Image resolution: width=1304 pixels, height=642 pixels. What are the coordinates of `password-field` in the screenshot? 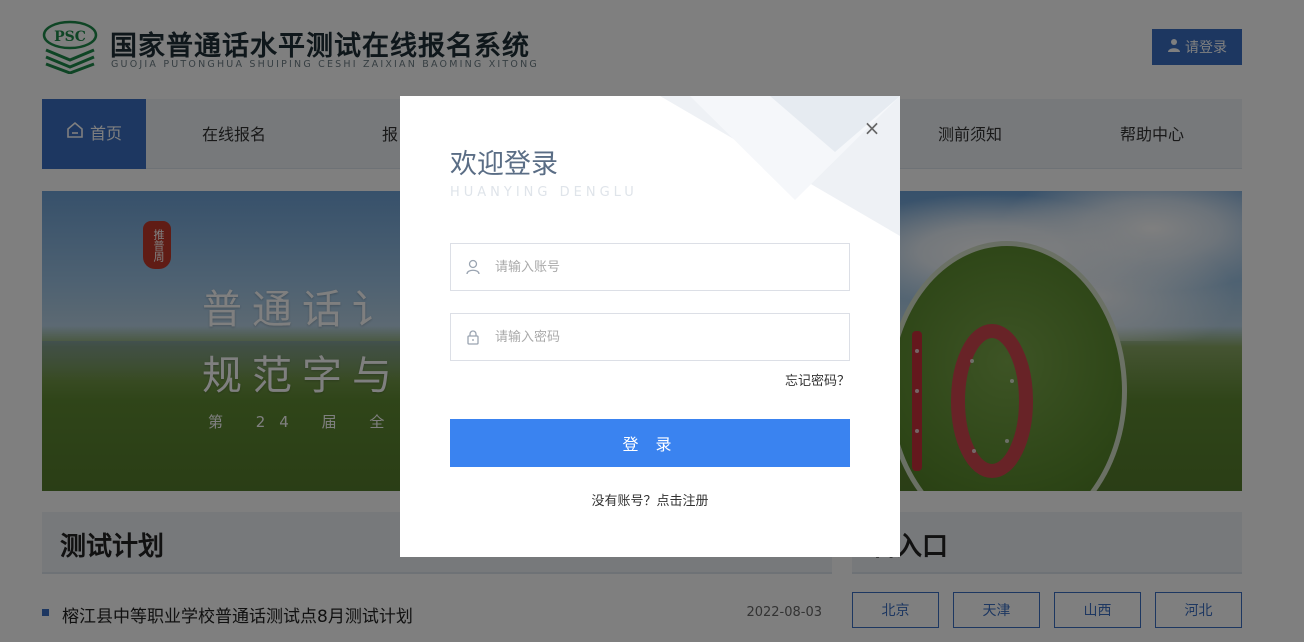 It's located at (650, 337).